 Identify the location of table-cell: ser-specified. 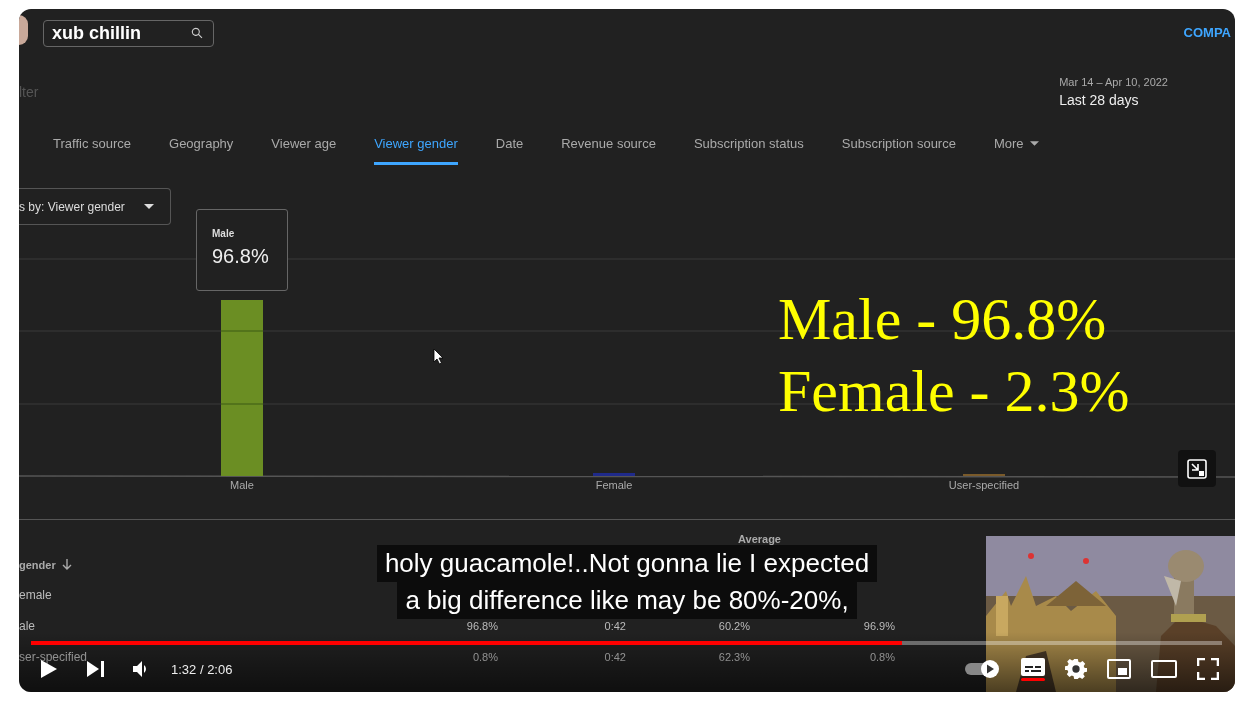
(53, 656).